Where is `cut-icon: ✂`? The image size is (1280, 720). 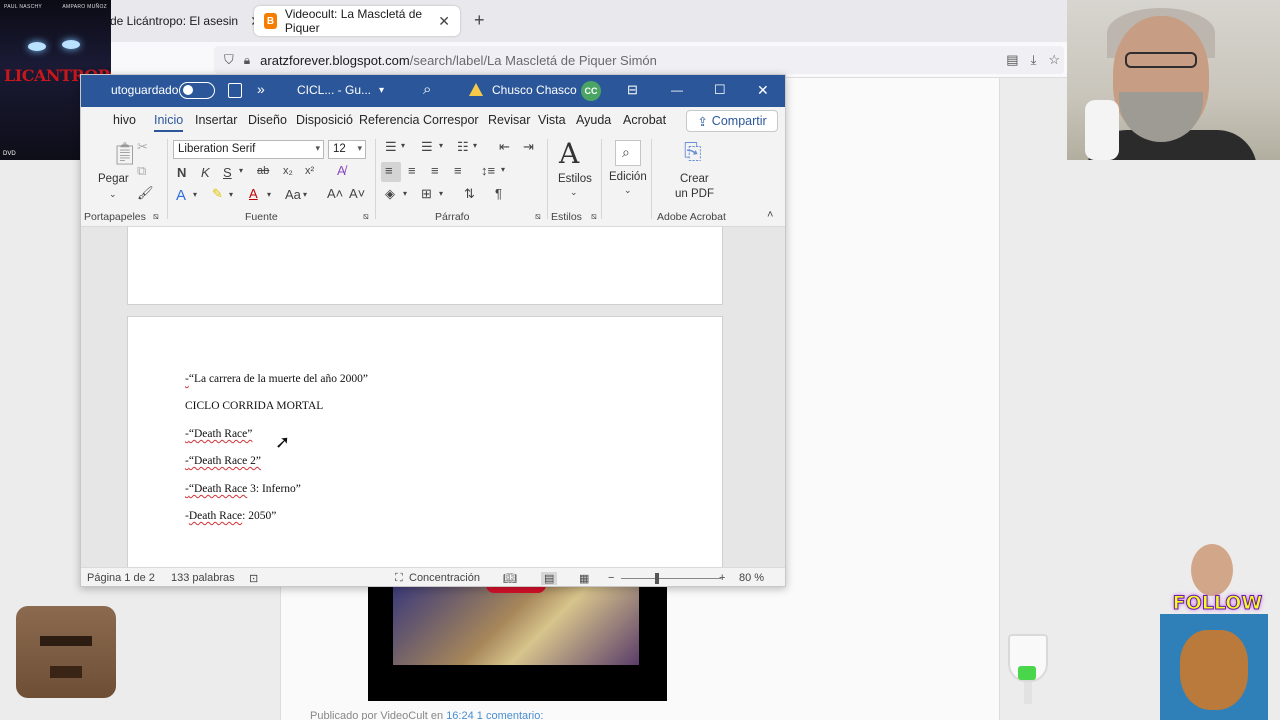
cut-icon: ✂ is located at coordinates (142, 147).